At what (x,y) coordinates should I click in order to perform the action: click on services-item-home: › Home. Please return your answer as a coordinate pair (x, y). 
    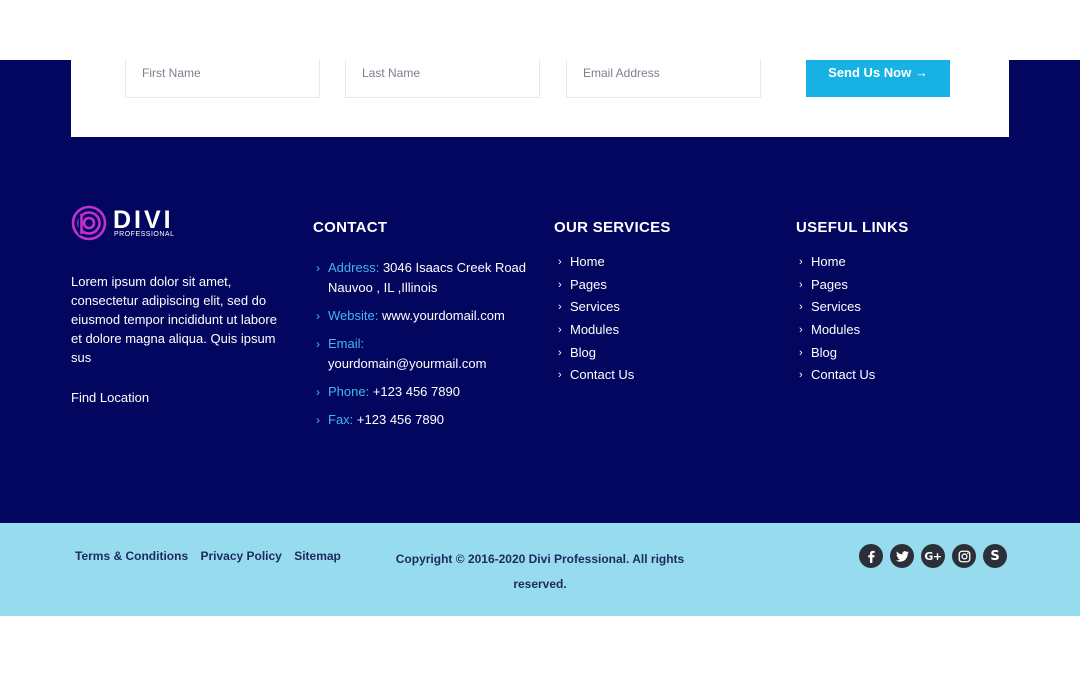
    Looking at the image, I should click on (596, 264).